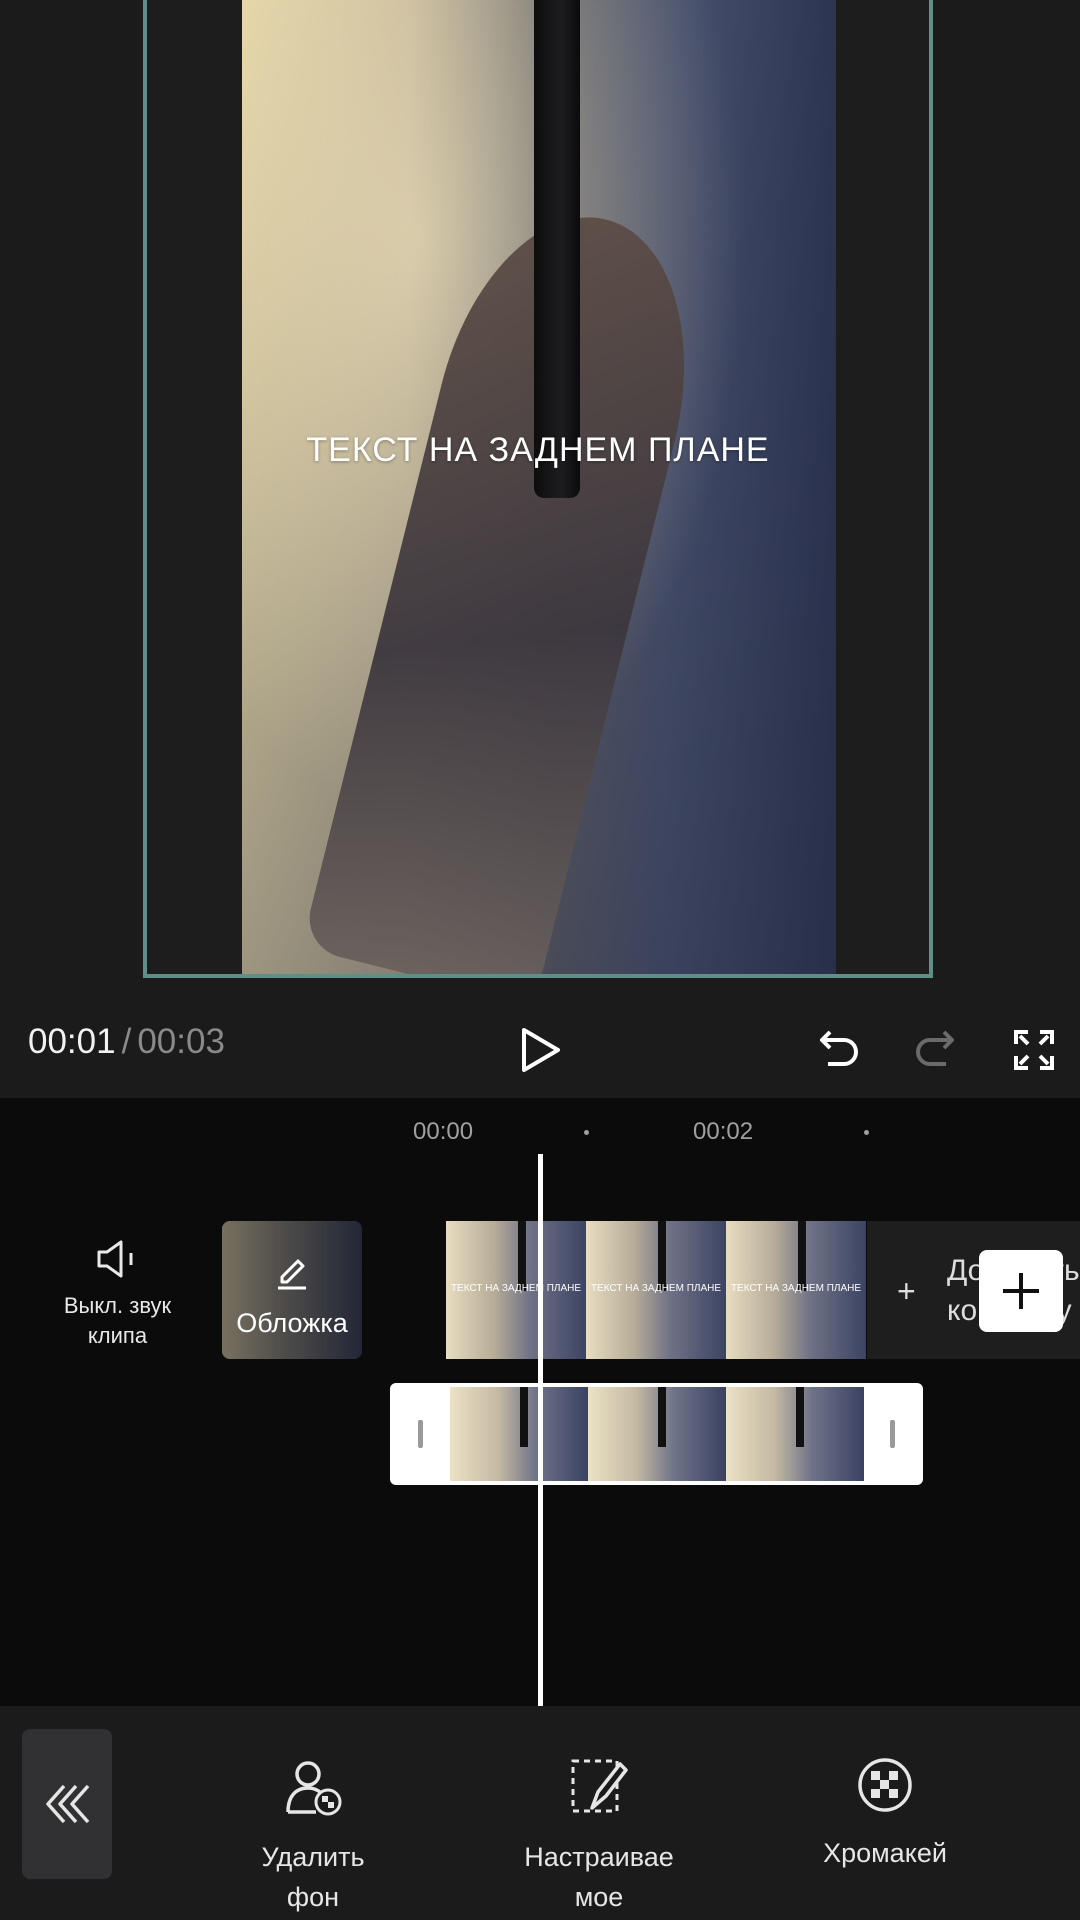 The image size is (1080, 1920). I want to click on playback-controls: 00:01/00:03, so click(540, 1049).